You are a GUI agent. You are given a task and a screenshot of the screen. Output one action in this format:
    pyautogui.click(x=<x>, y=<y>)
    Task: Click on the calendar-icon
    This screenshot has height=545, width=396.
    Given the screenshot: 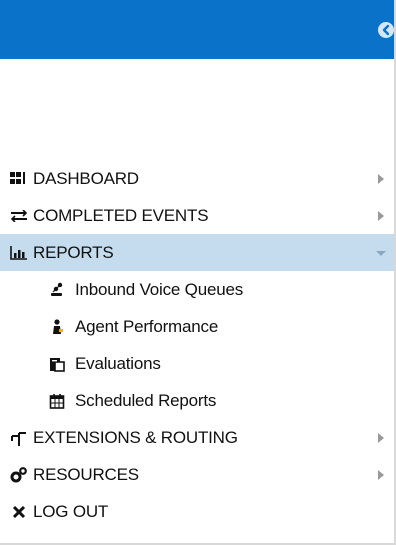 What is the action you would take?
    pyautogui.click(x=57, y=401)
    